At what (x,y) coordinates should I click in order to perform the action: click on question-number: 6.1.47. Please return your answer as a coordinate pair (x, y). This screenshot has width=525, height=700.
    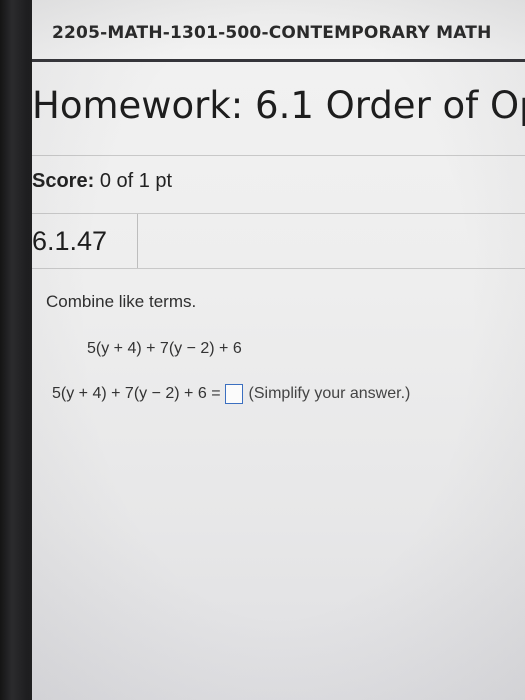
    Looking at the image, I should click on (70, 241).